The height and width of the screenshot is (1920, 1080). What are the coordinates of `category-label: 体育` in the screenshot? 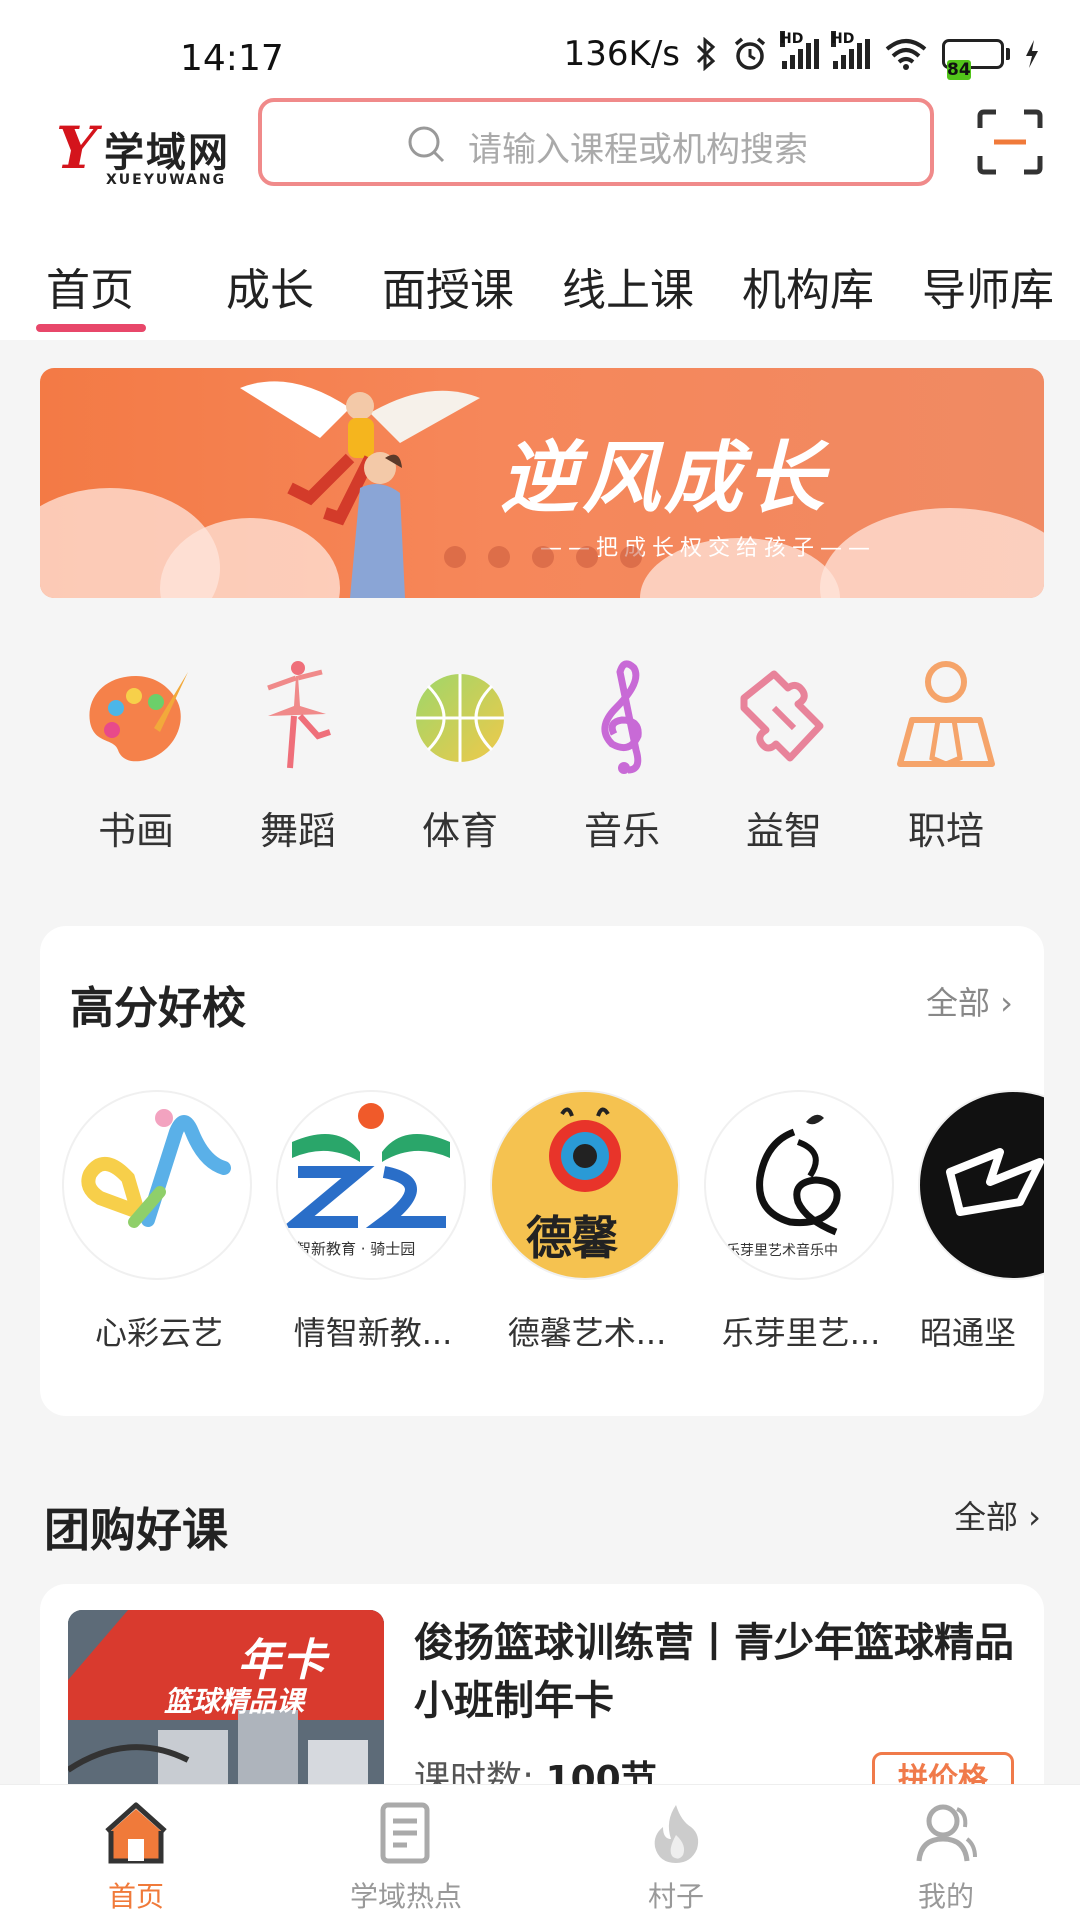 It's located at (459, 831).